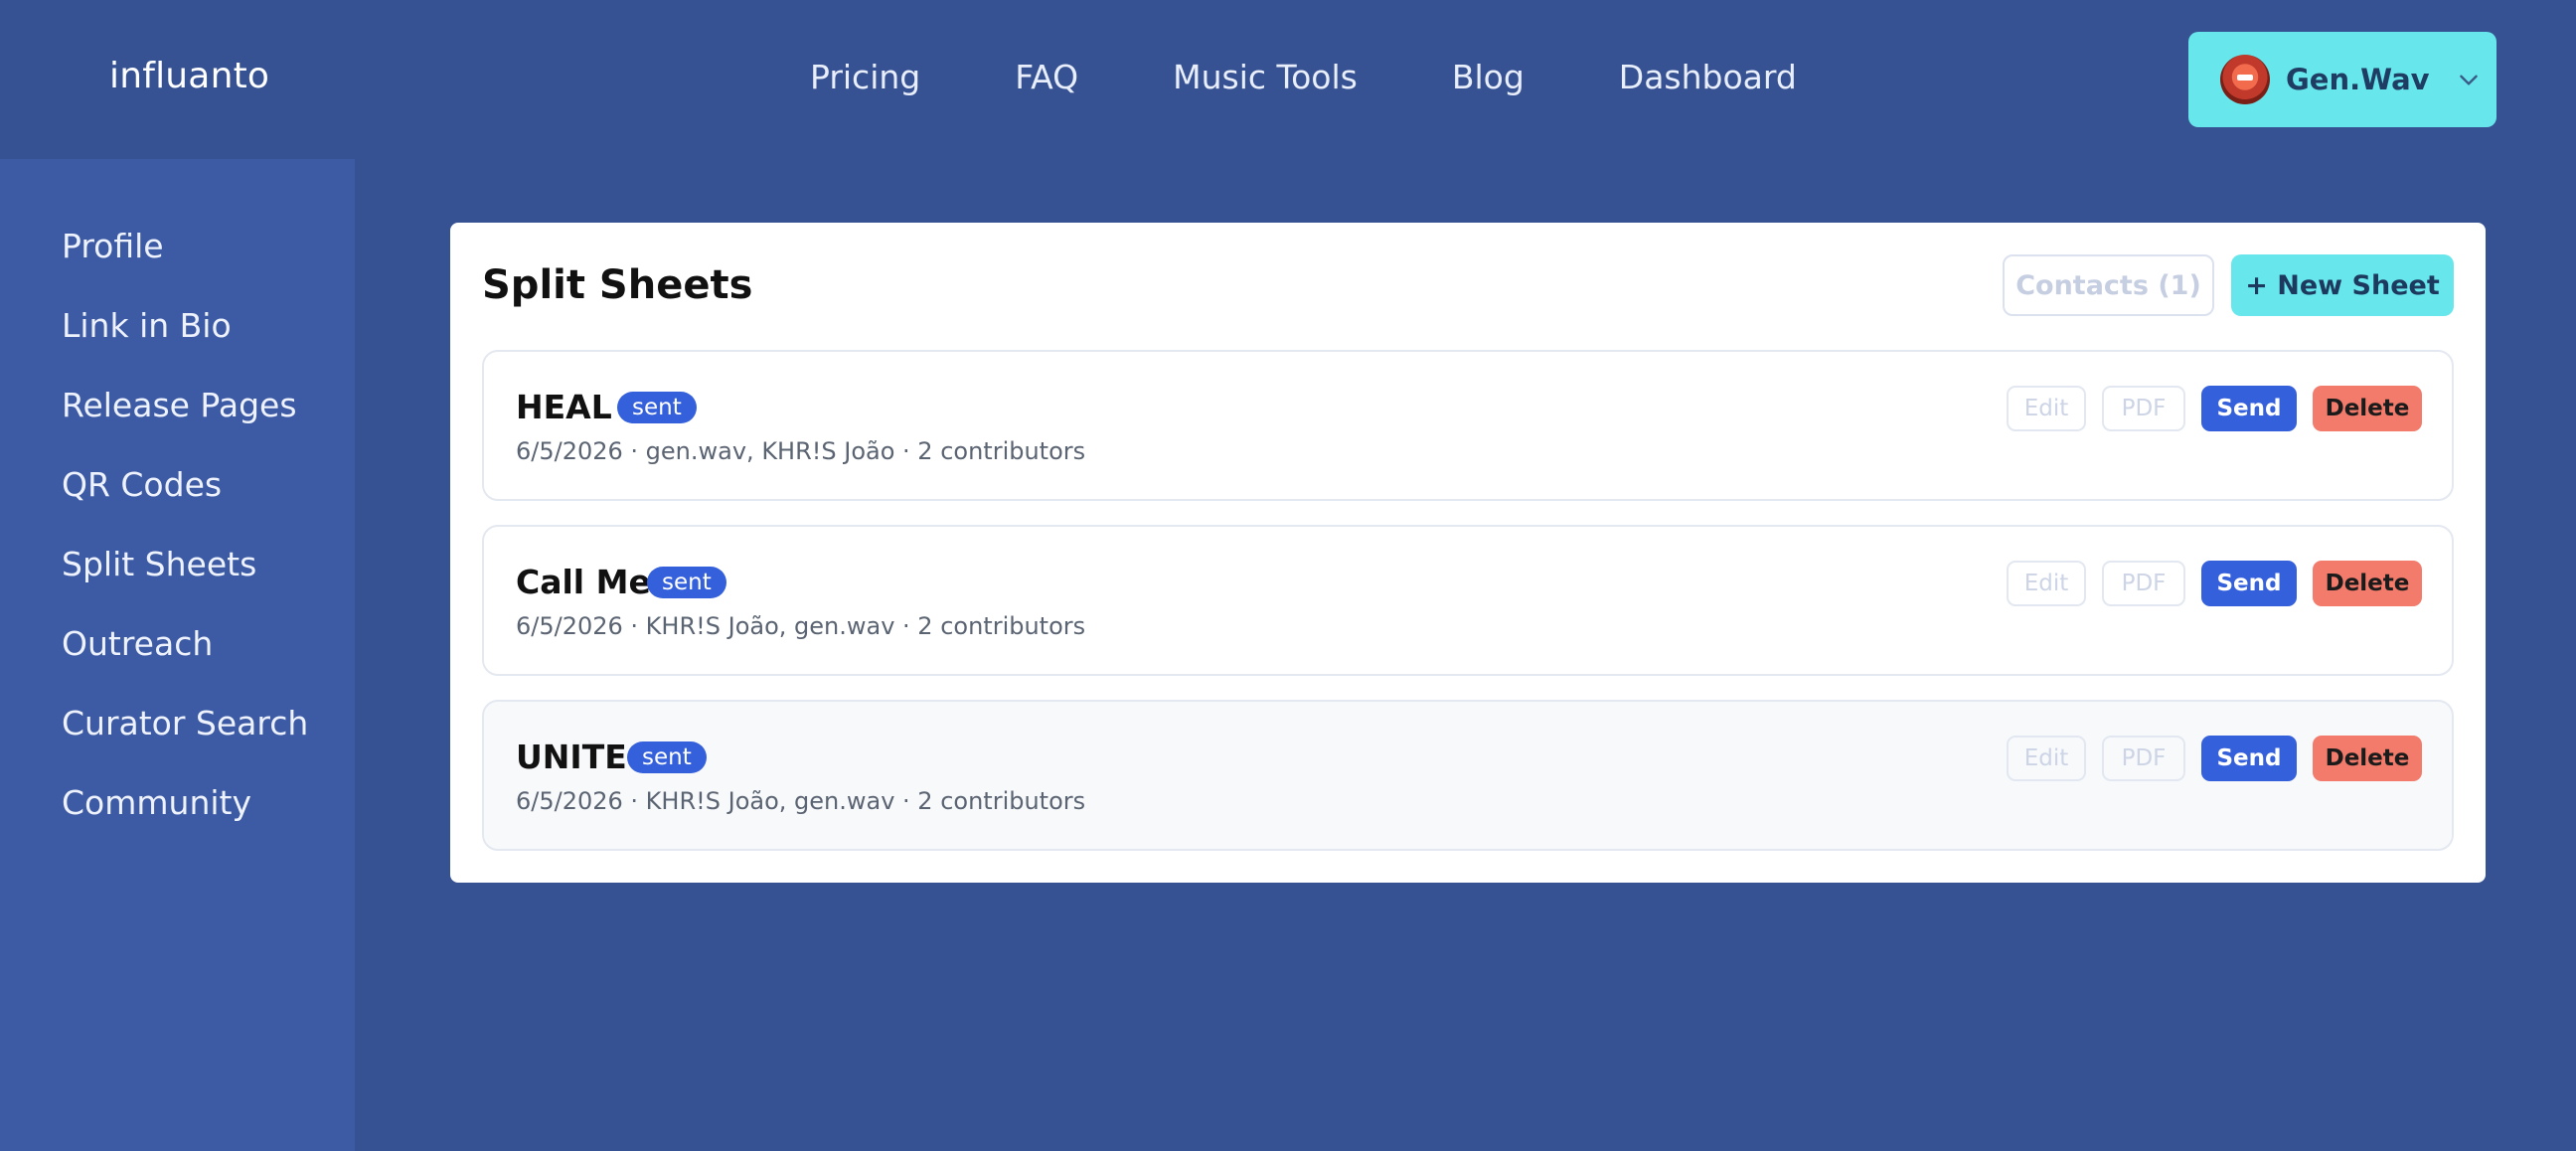 This screenshot has width=2576, height=1151. I want to click on nav-faq: FAQ, so click(1046, 77).